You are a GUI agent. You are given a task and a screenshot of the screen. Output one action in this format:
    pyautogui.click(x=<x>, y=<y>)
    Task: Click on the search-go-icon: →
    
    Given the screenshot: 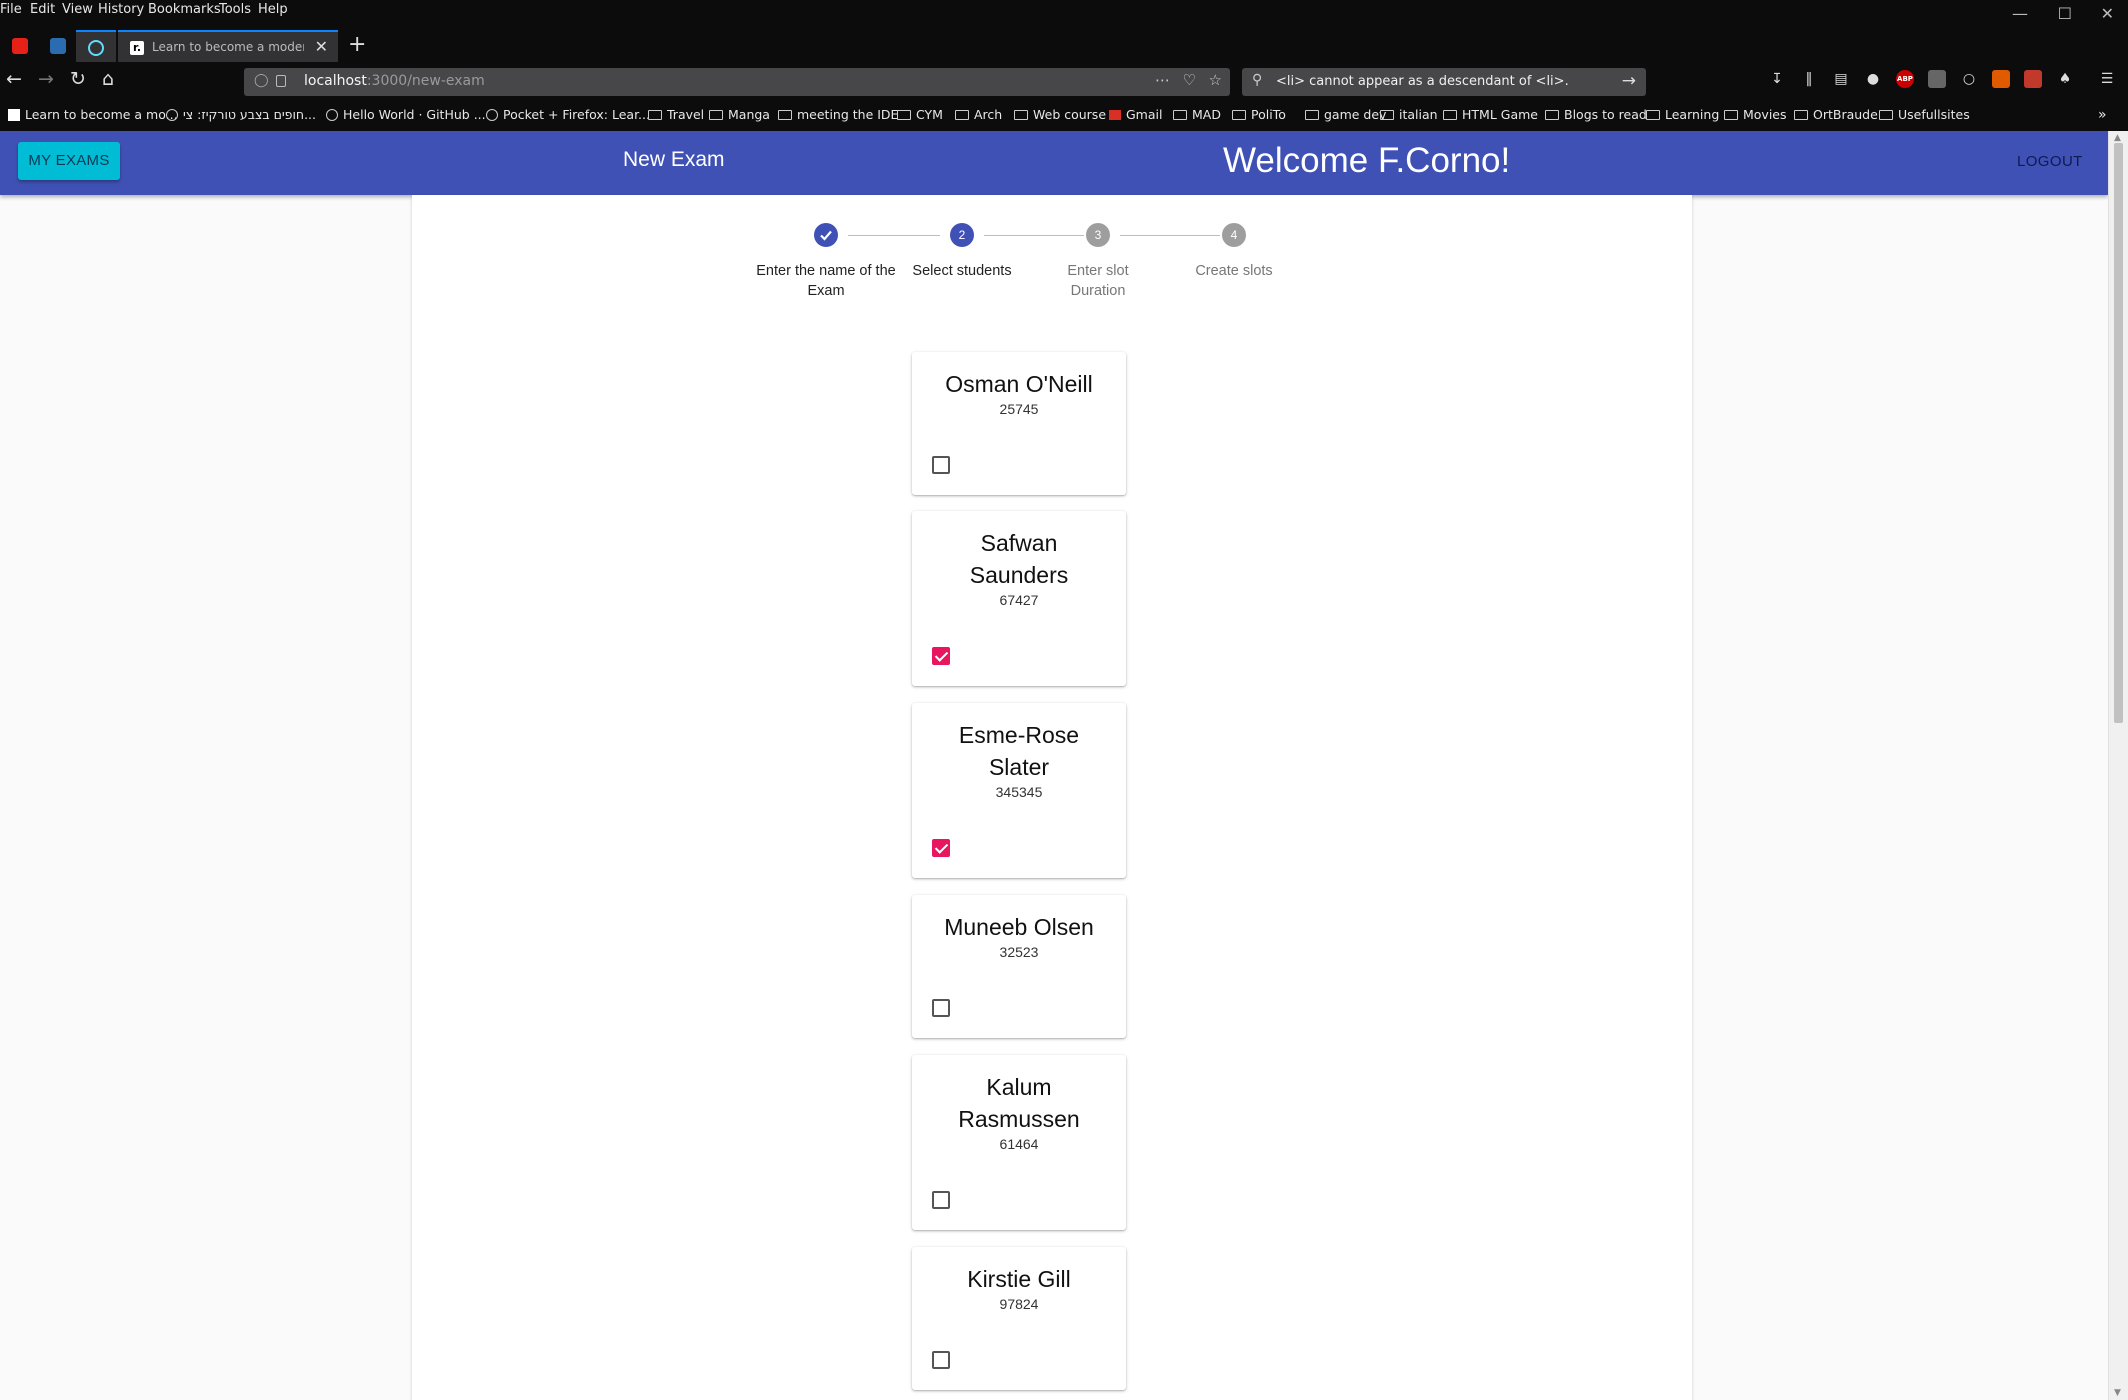 What is the action you would take?
    pyautogui.click(x=1629, y=81)
    